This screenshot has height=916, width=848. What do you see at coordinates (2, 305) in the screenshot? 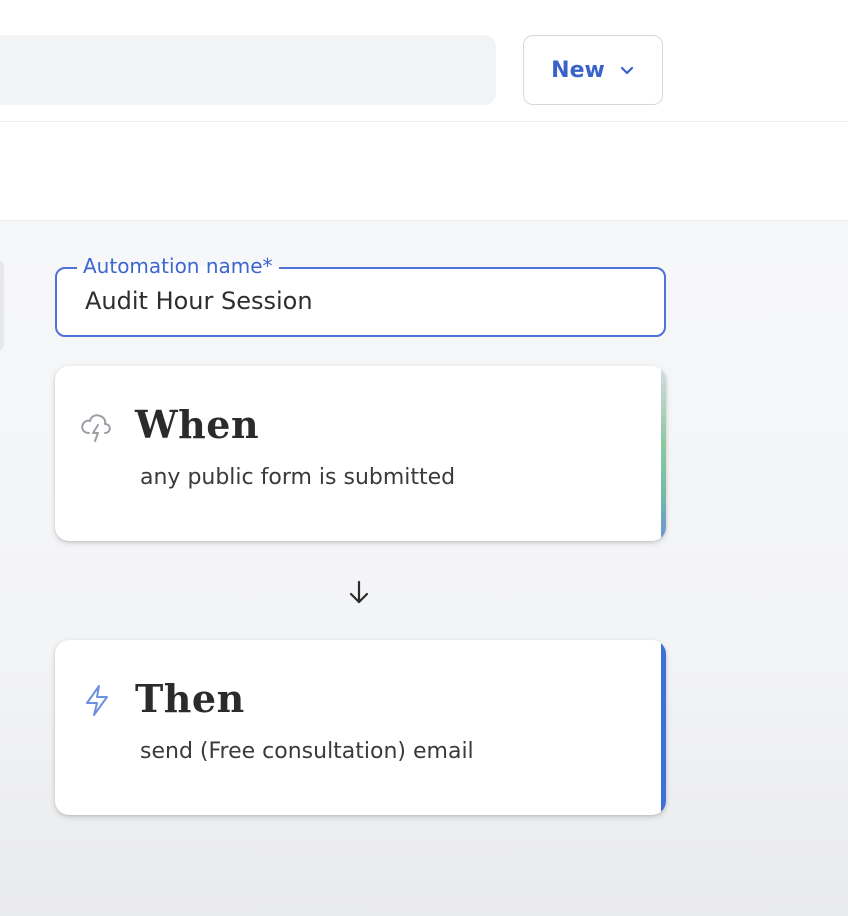
I see `side-panel-edge` at bounding box center [2, 305].